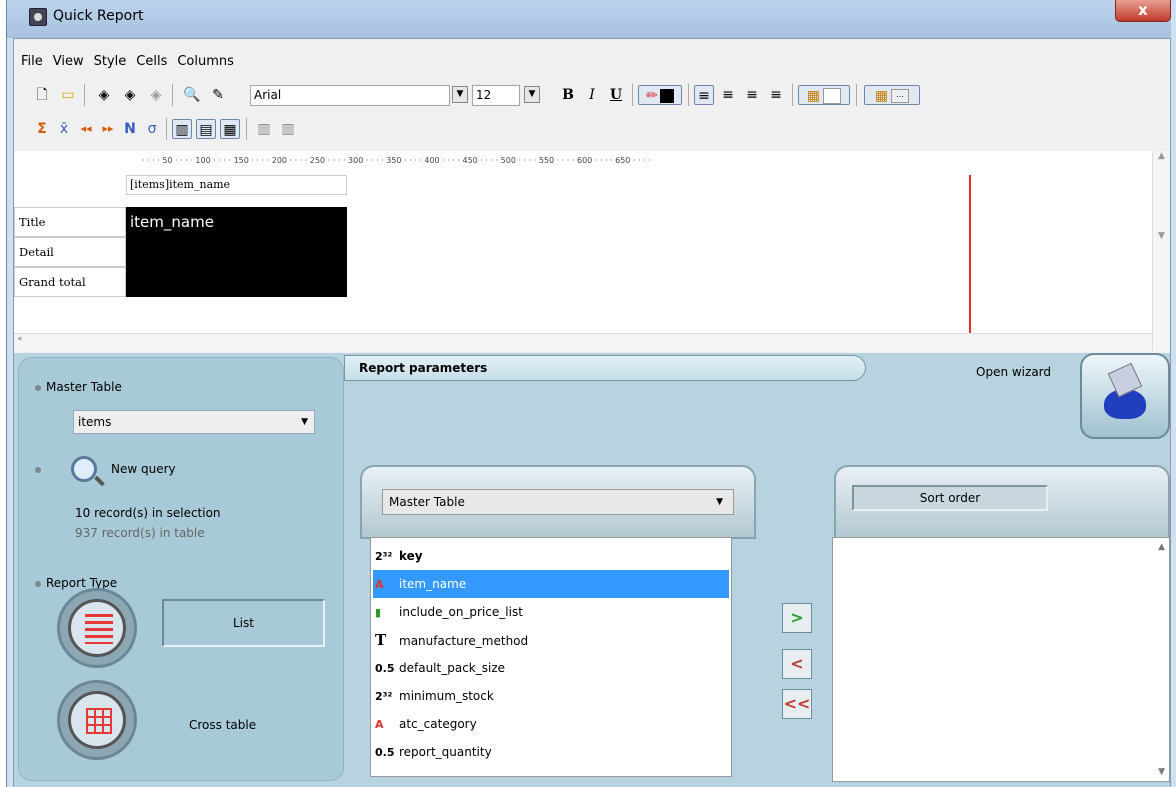 This screenshot has height=787, width=1176. What do you see at coordinates (704, 95) in the screenshot?
I see `align-left-button: ≡` at bounding box center [704, 95].